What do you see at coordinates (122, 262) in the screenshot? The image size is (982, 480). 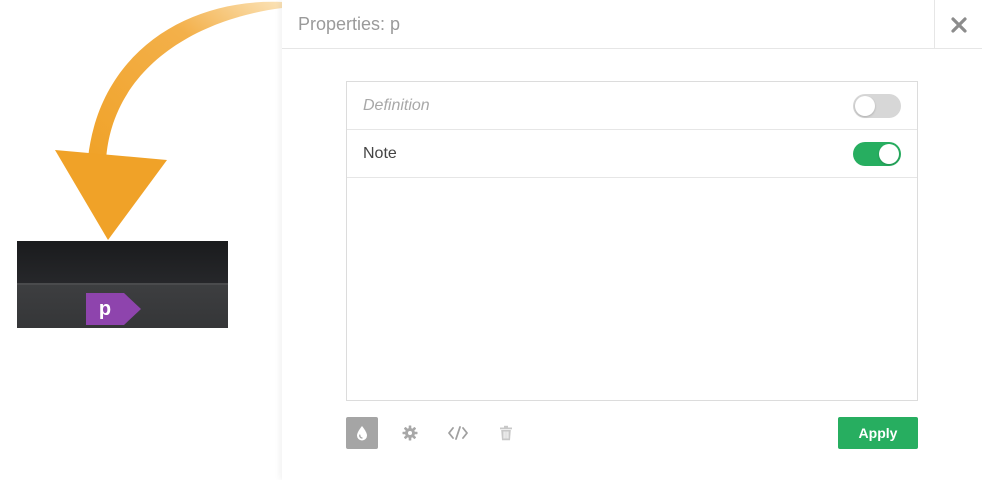 I see `preview-top-area` at bounding box center [122, 262].